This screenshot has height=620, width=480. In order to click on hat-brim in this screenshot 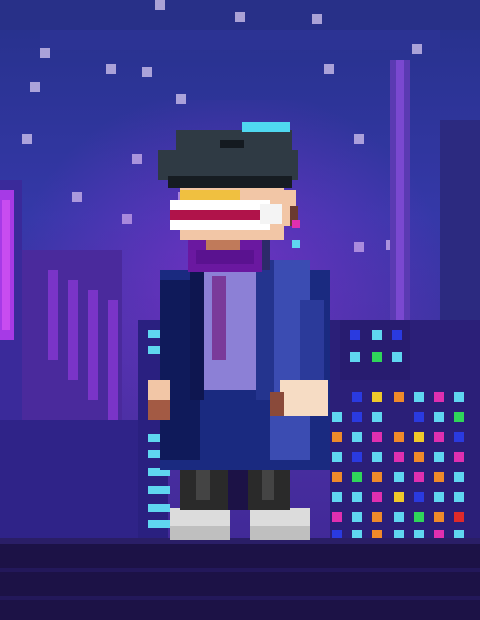, I will do `click(228, 165)`.